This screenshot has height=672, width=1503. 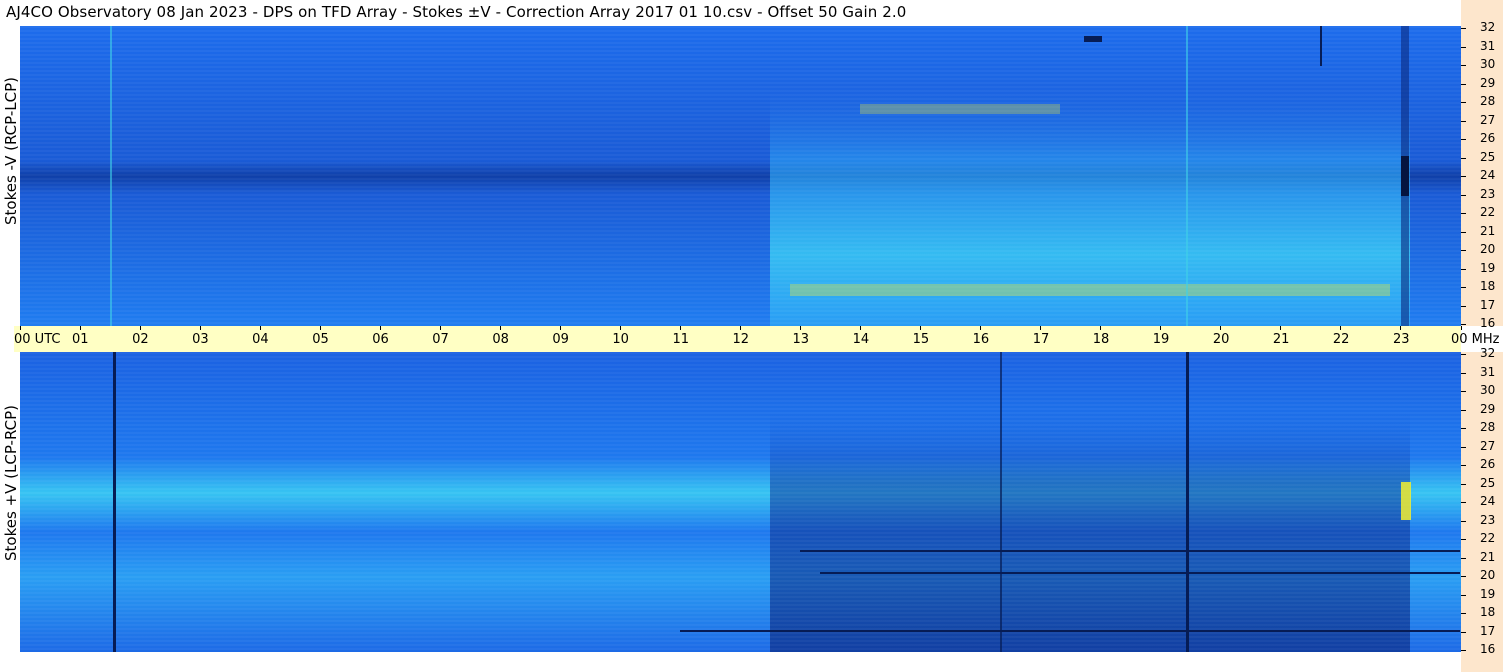 I want to click on time-axis-label: 05, so click(x=320, y=339).